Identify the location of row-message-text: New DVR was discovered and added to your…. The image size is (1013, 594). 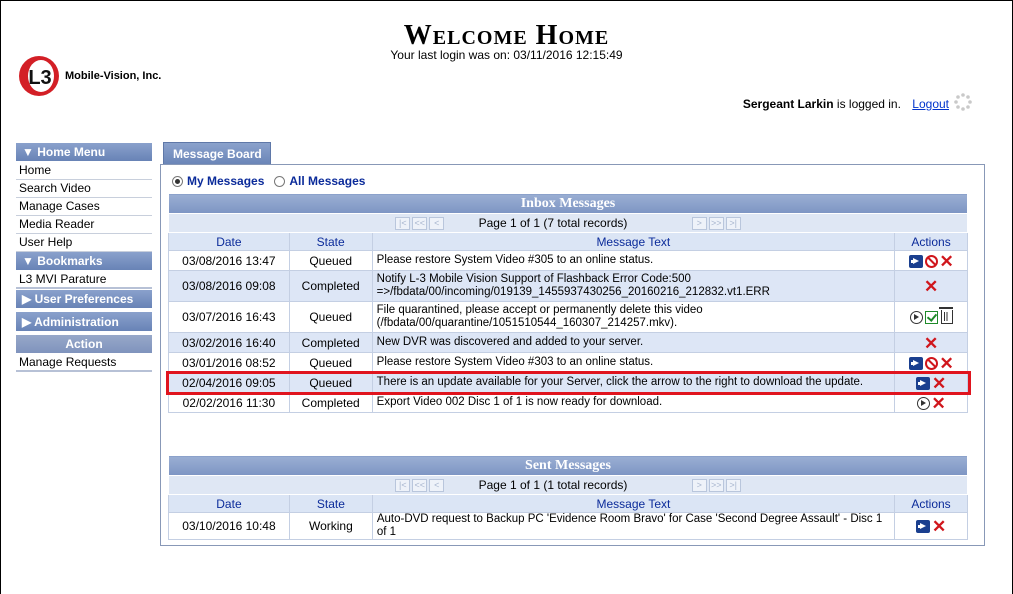
(633, 342).